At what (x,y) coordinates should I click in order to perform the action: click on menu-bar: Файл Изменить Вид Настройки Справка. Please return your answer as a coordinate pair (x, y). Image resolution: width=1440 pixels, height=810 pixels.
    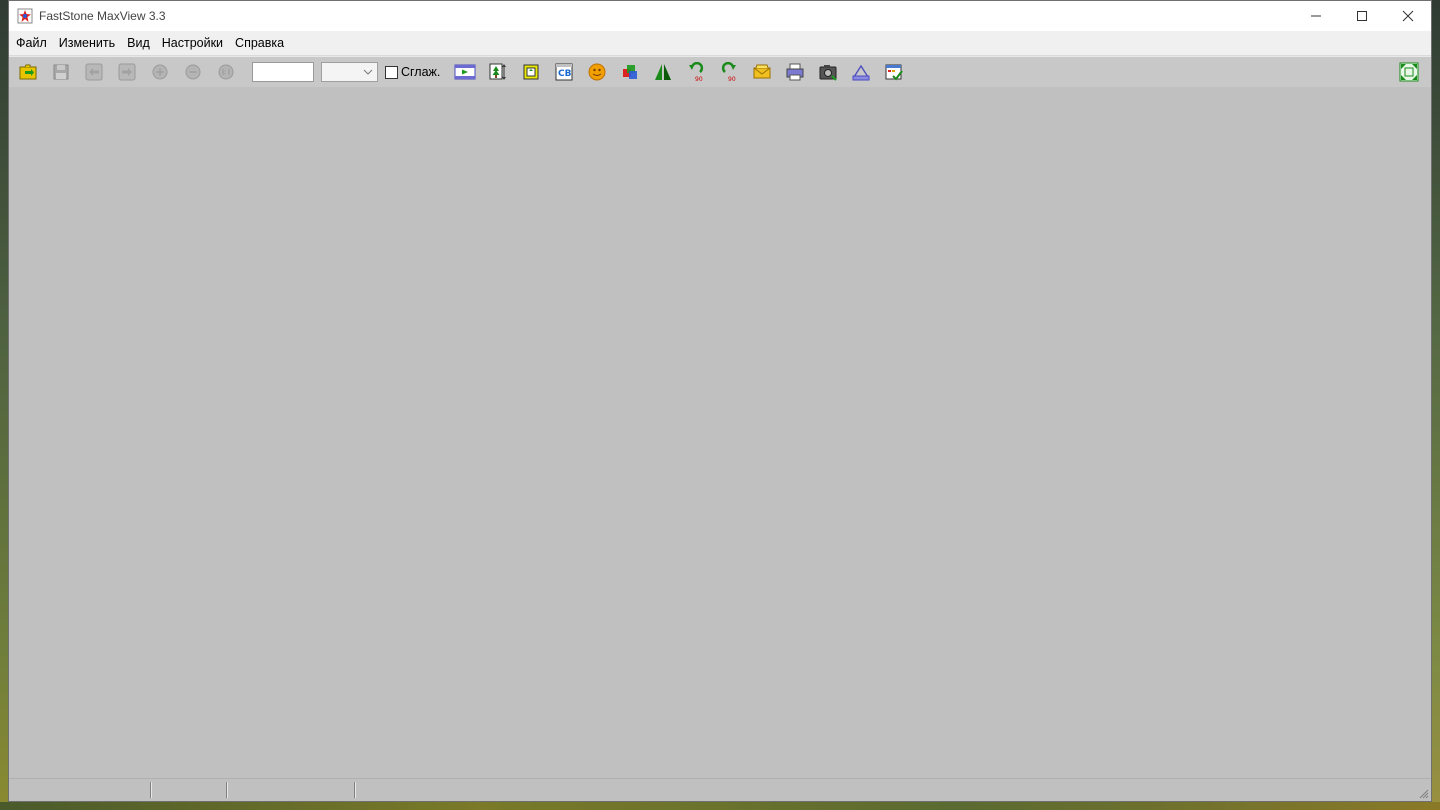
    Looking at the image, I should click on (720, 43).